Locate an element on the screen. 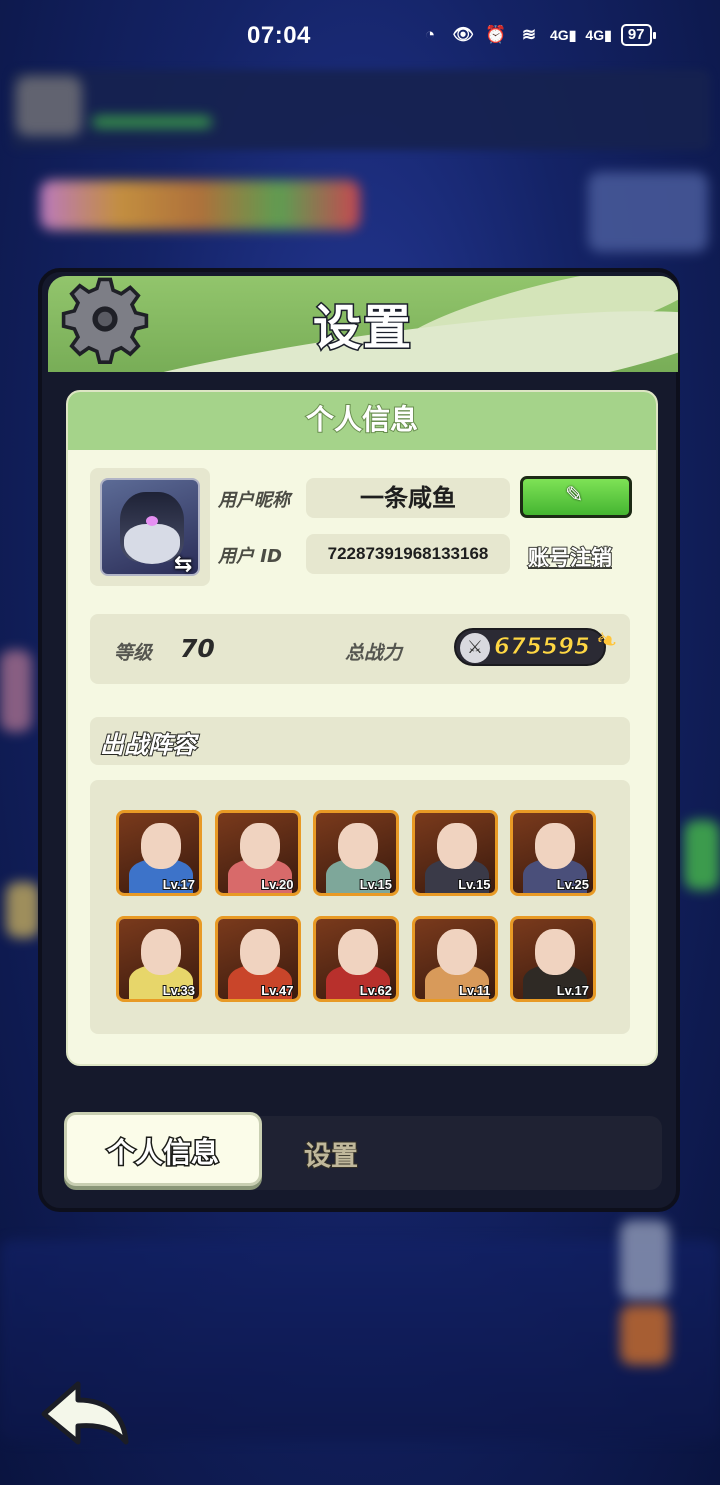 The width and height of the screenshot is (720, 1485). cancel-account-link: 账号注销 is located at coordinates (570, 557).